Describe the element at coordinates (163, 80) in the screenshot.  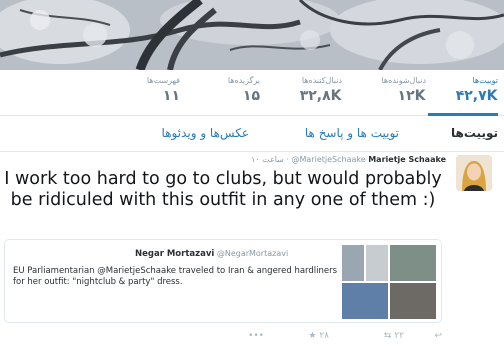
I see `stat-label: فهرست‌ها` at that location.